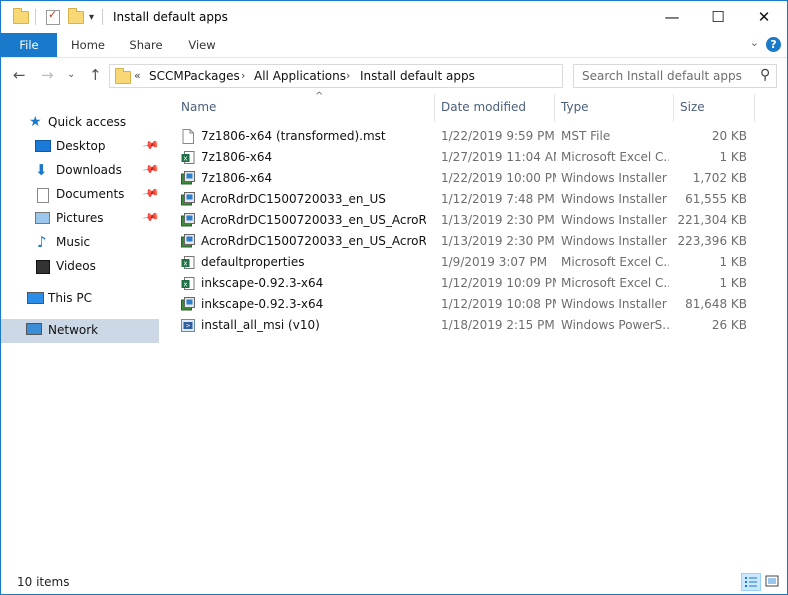  I want to click on properties-icon, so click(53, 17).